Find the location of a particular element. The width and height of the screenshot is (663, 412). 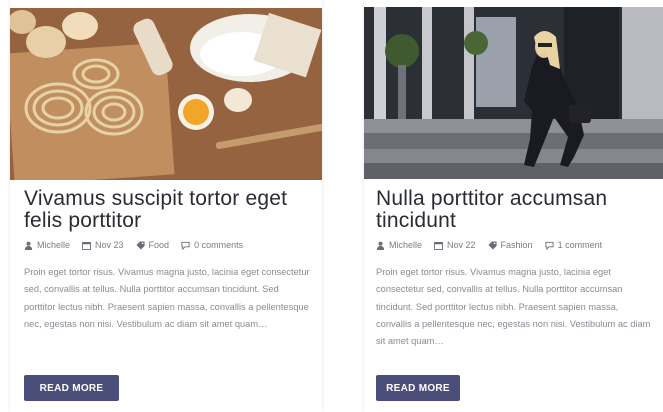

post-title: Nulla porttitor accumsan tincidunt is located at coordinates (514, 210).